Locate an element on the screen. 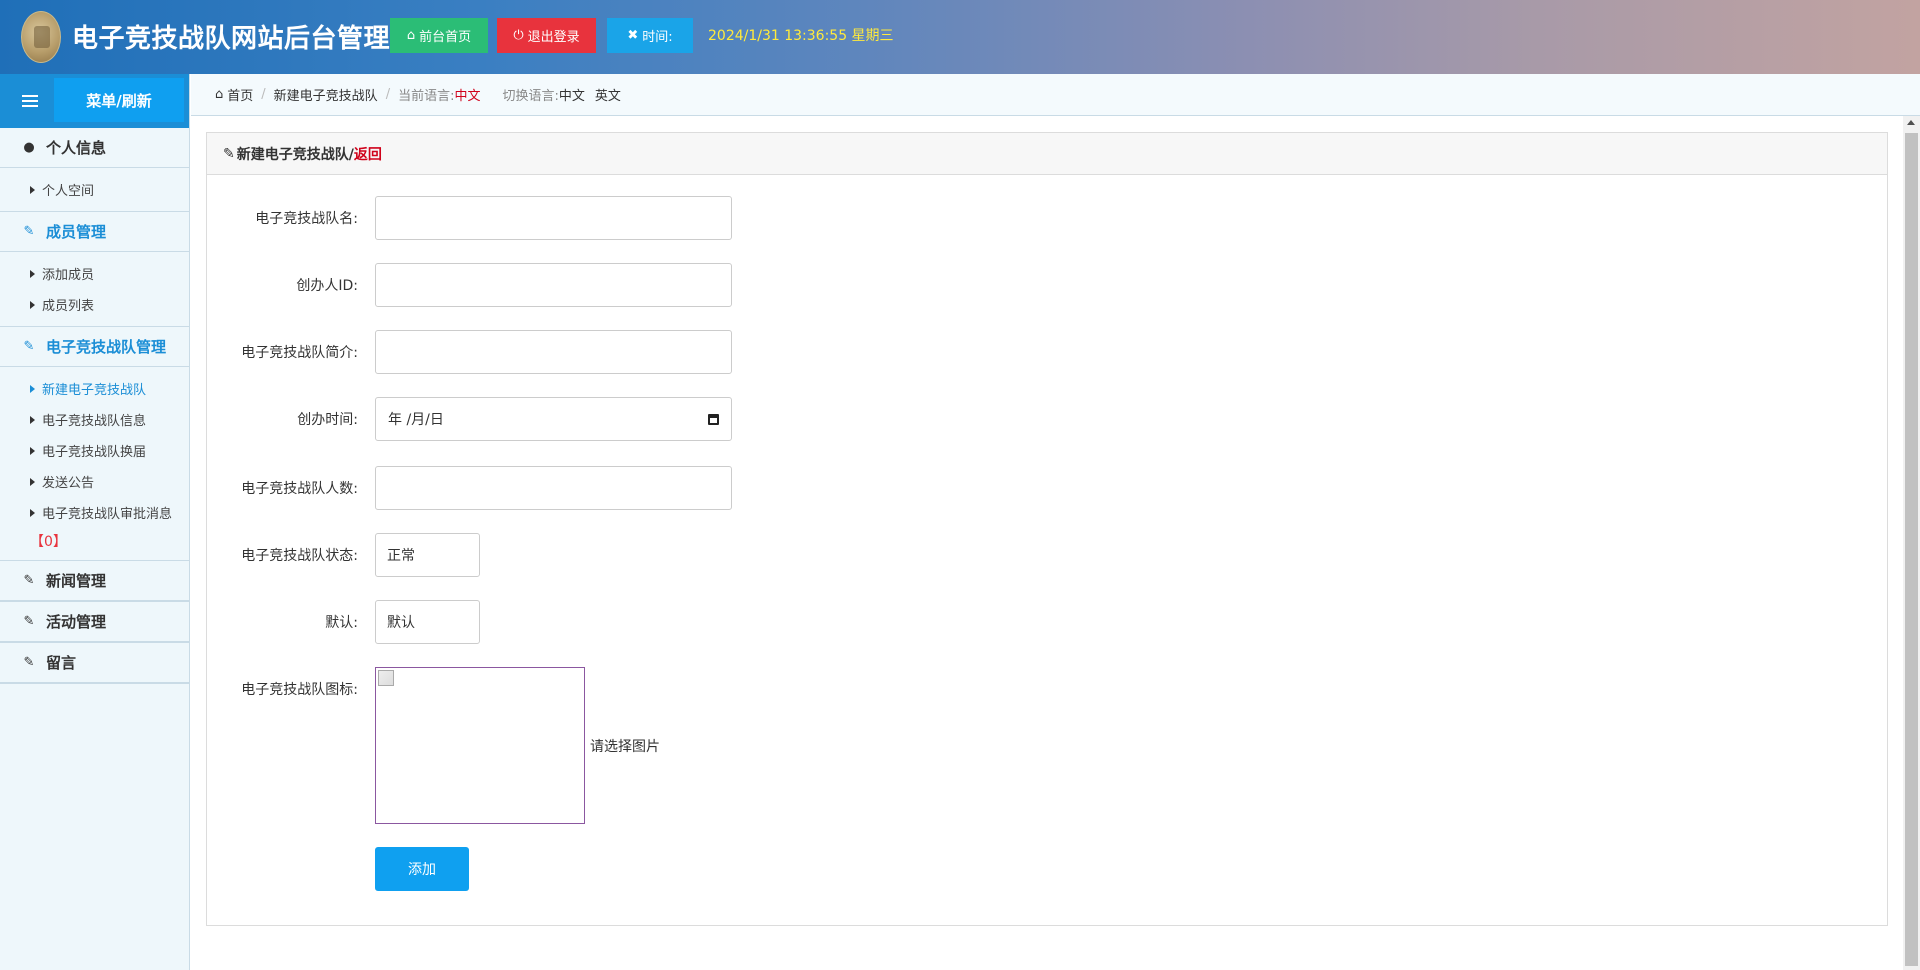 This screenshot has height=970, width=1920. site-title: 电子竞技战队网站后台管理 is located at coordinates (231, 39).